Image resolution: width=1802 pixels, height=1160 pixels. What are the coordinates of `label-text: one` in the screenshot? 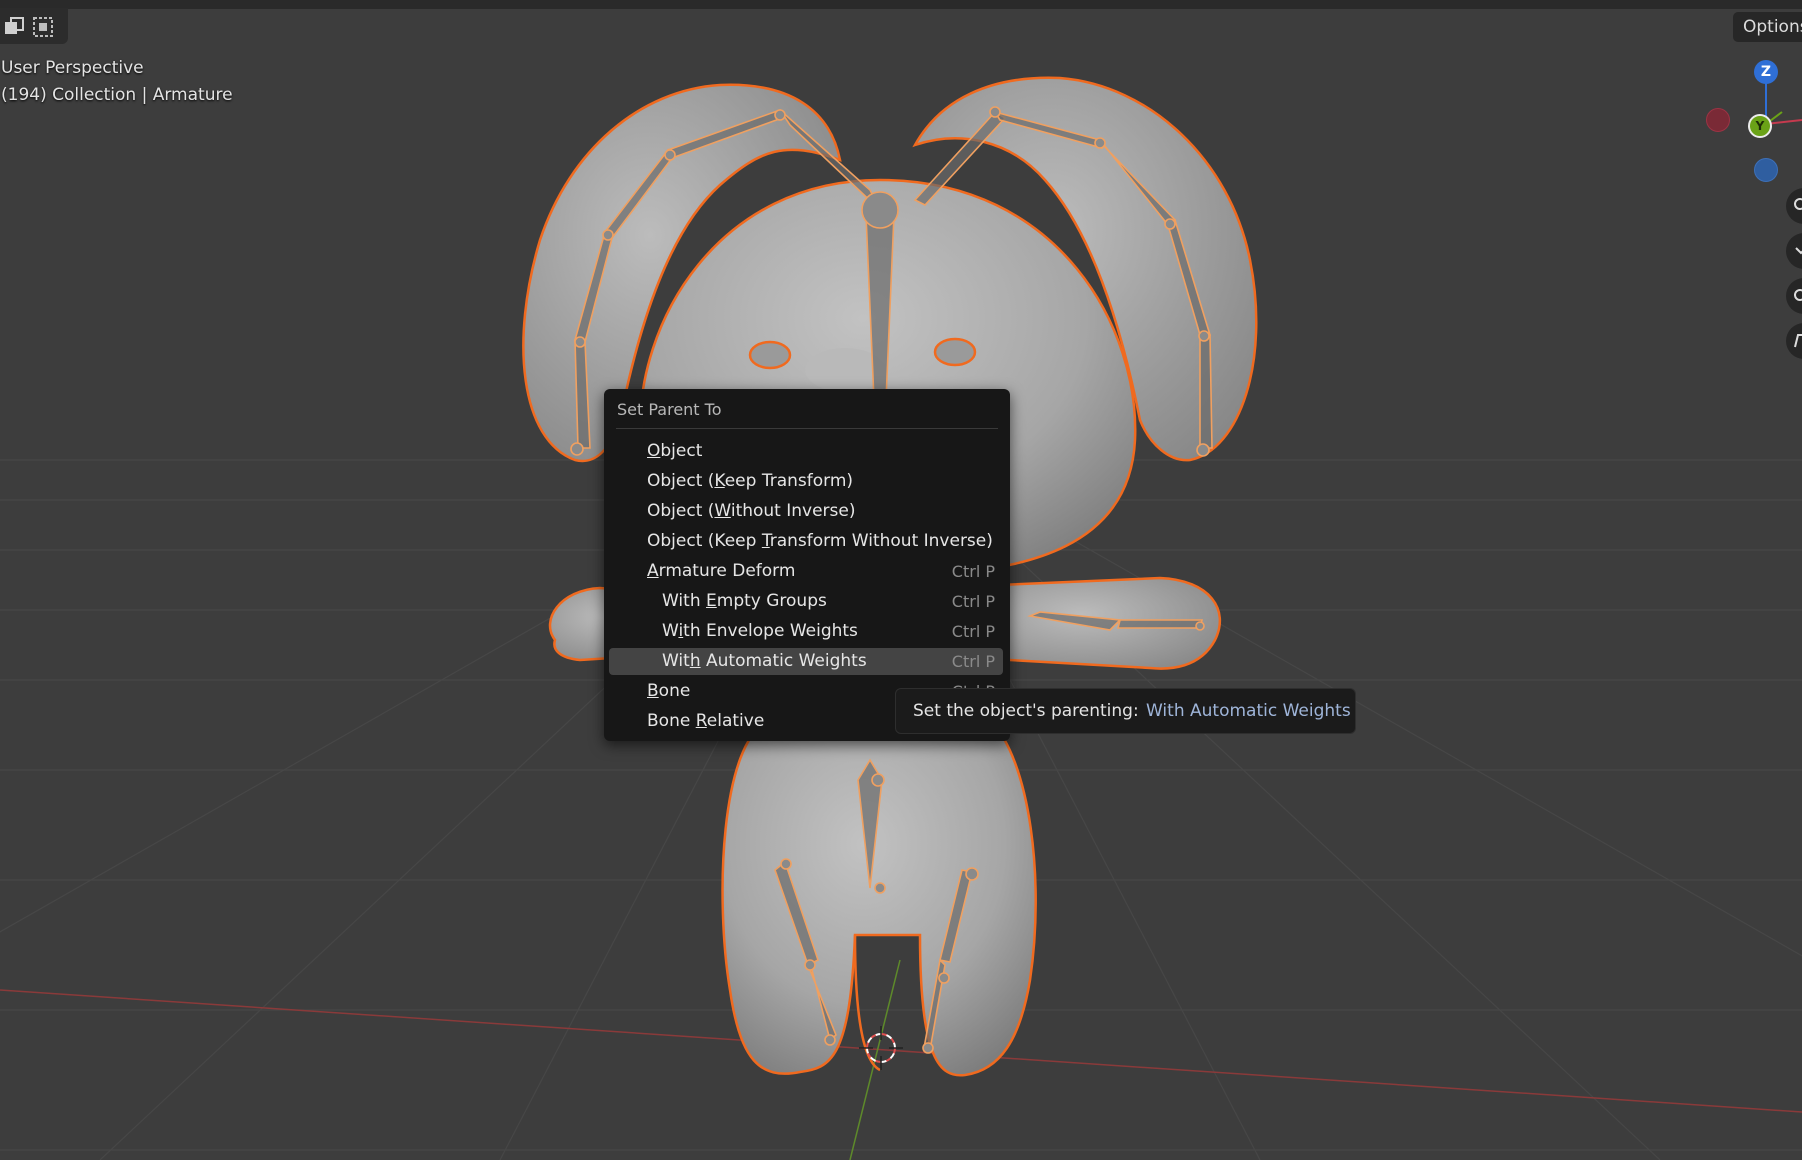 It's located at (674, 691).